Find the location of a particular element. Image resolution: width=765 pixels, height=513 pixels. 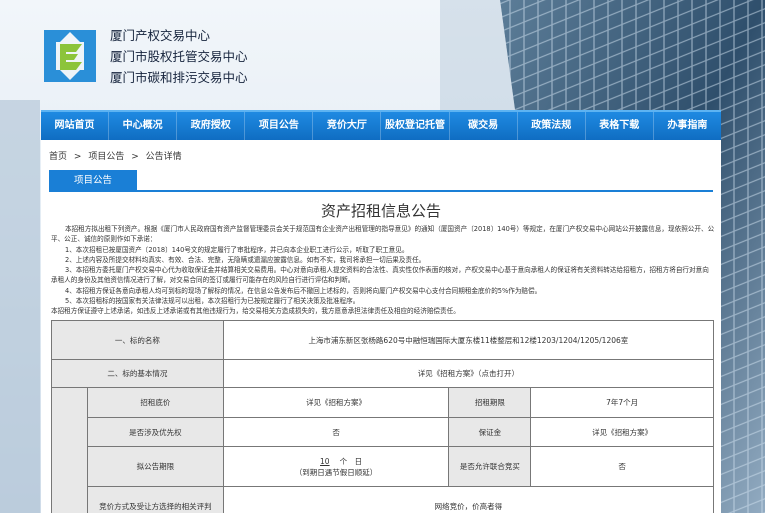

joint-bid-value: 否 is located at coordinates (622, 466).